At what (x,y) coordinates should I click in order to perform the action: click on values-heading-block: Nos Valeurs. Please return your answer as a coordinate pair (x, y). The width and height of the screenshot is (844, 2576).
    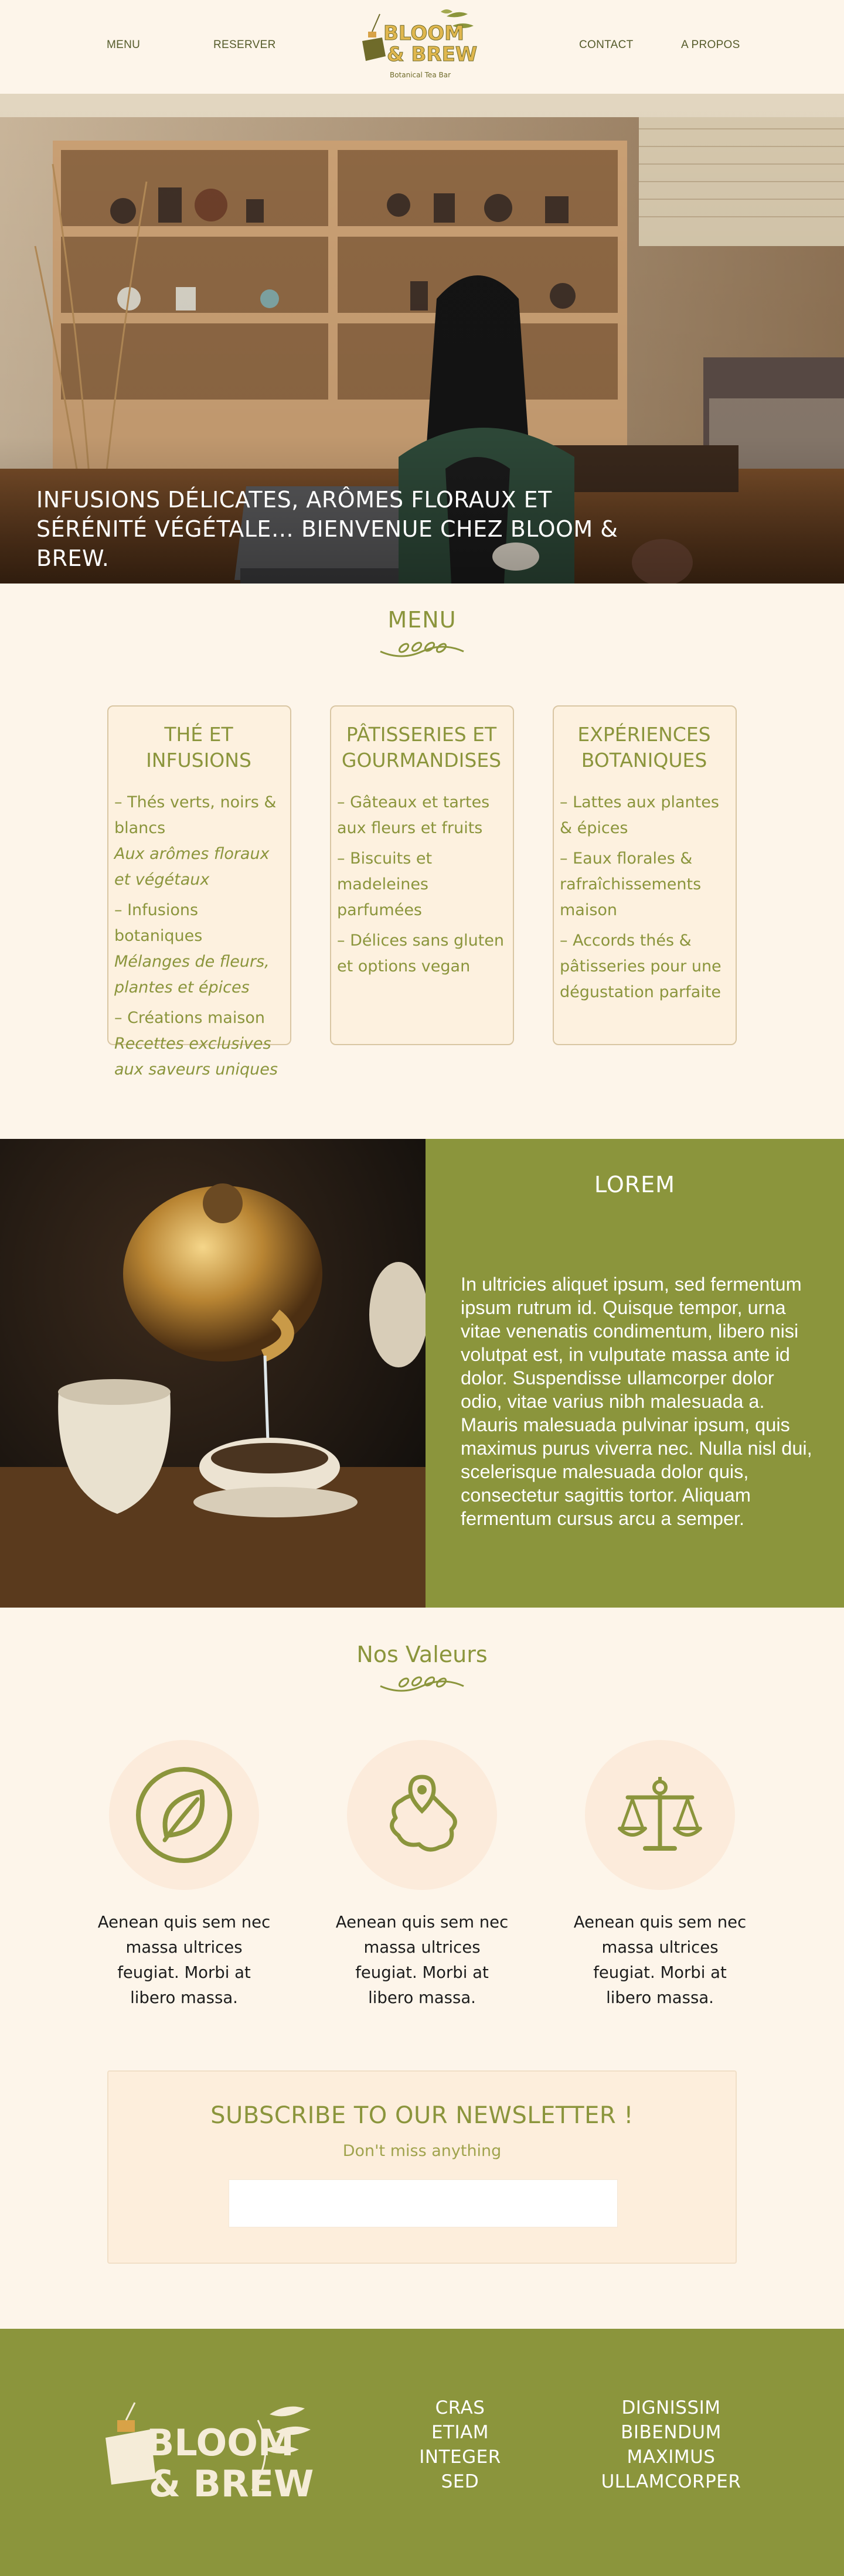
    Looking at the image, I should click on (422, 1668).